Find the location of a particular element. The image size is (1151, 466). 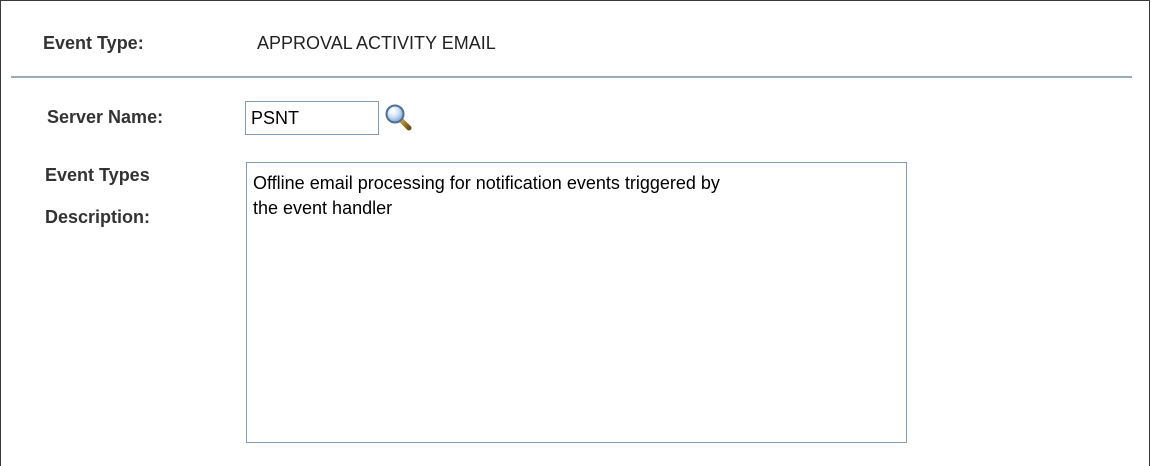

server-name-label: Server Name: is located at coordinates (105, 117).